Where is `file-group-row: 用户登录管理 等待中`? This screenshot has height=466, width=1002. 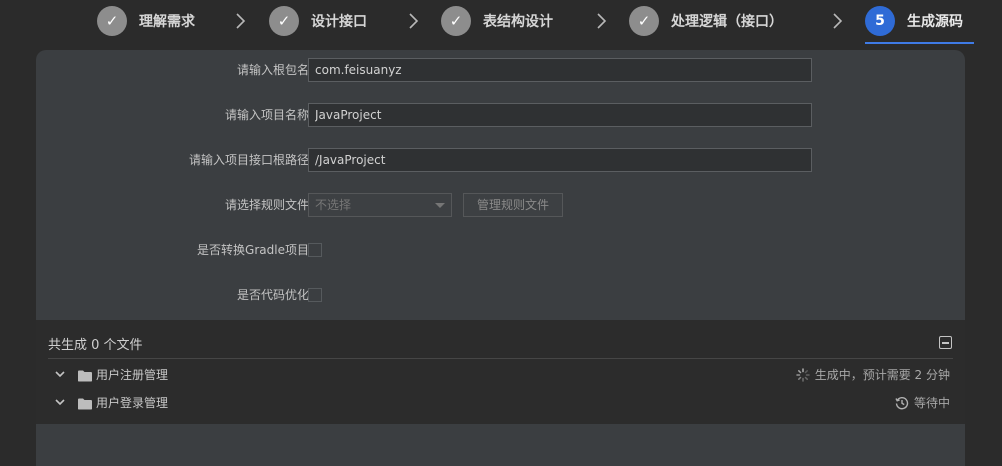 file-group-row: 用户登录管理 等待中 is located at coordinates (500, 402).